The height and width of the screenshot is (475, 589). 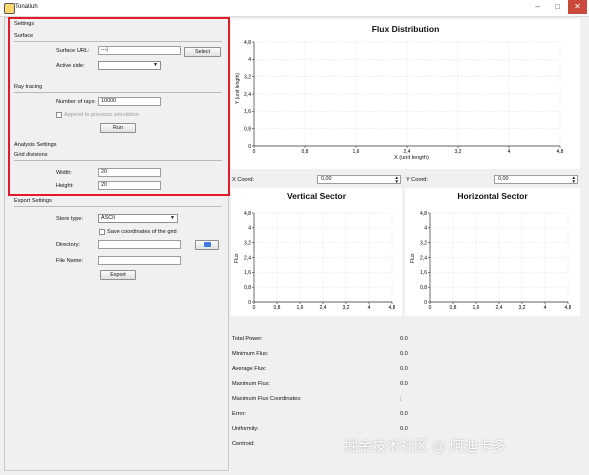 I want to click on horizontal-y-tick: 0, so click(x=425, y=303).